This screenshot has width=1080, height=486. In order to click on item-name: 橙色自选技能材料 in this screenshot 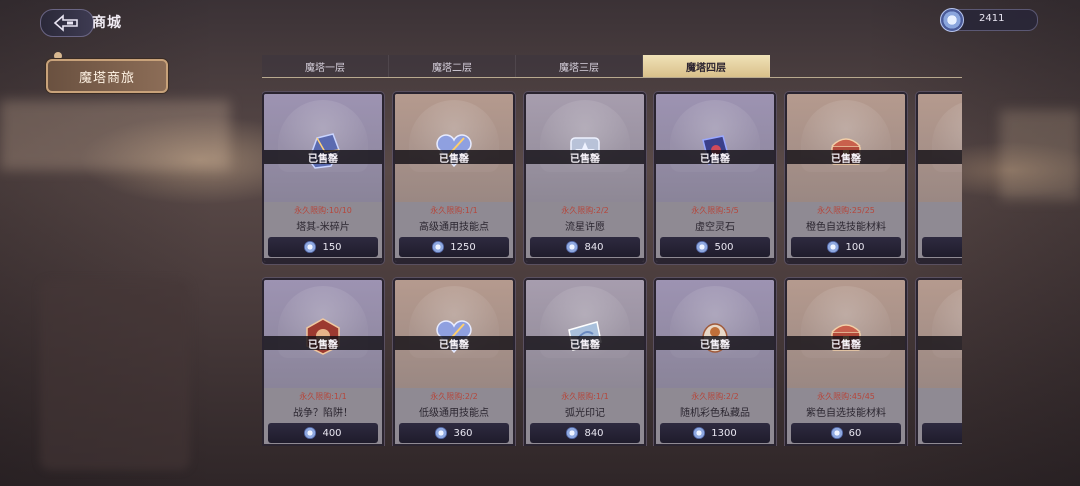, I will do `click(846, 227)`.